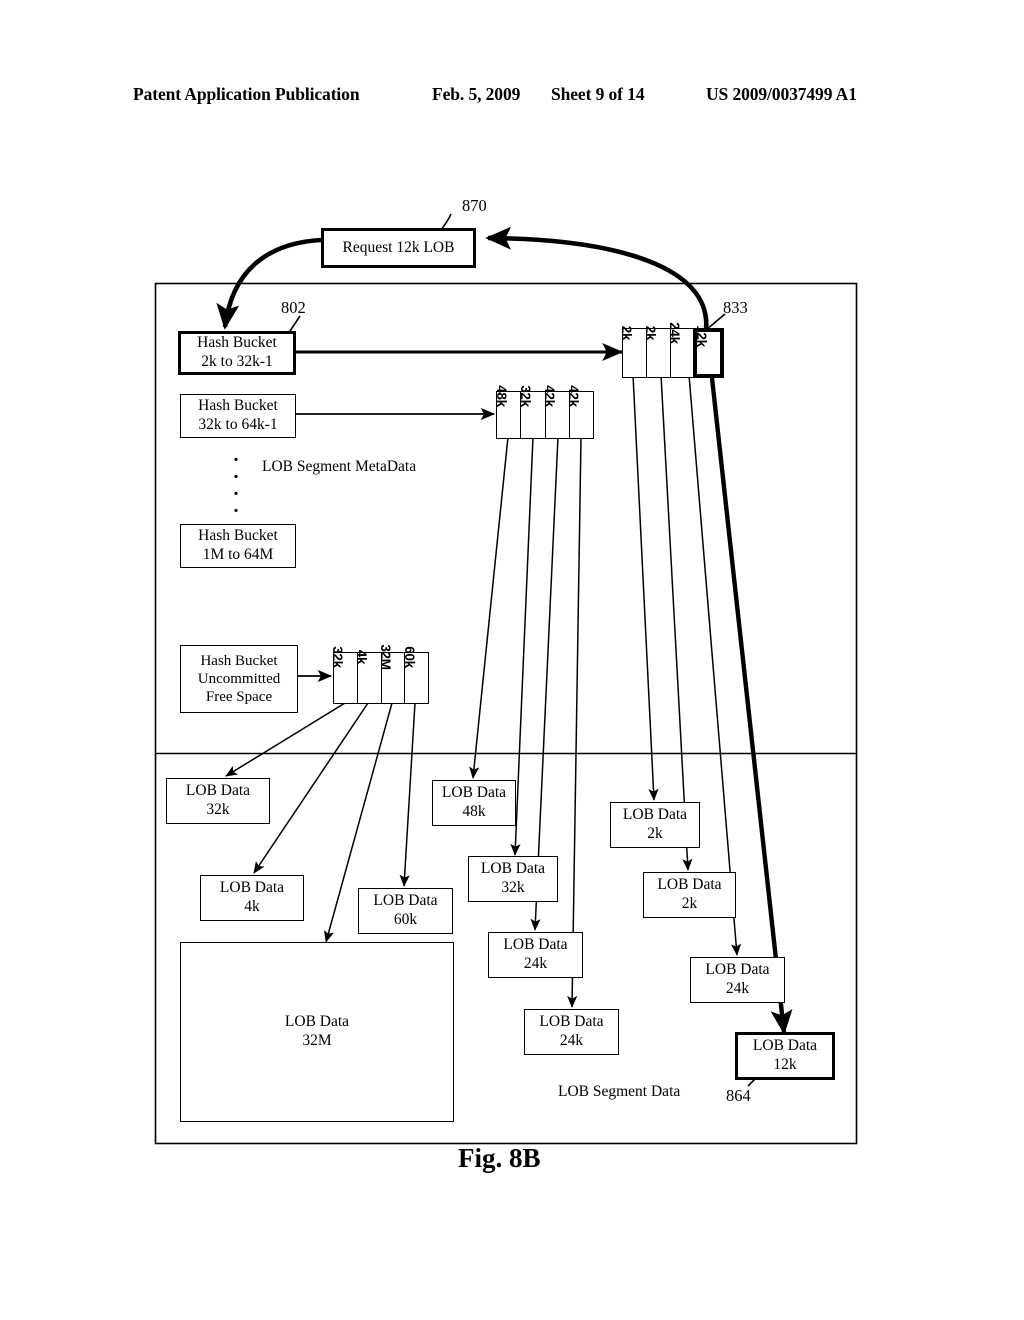 The image size is (1024, 1320). What do you see at coordinates (535, 963) in the screenshot?
I see `lob-data-24k-a-line2: 24k` at bounding box center [535, 963].